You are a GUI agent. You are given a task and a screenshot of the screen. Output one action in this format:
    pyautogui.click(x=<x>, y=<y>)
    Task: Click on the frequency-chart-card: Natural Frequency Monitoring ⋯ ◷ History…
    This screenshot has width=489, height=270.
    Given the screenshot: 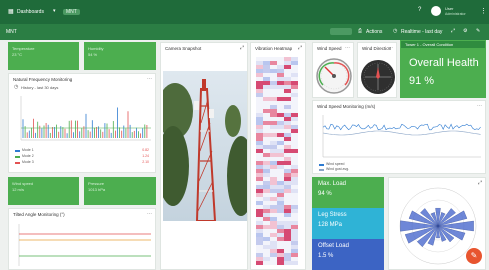 What is the action you would take?
    pyautogui.click(x=82, y=123)
    